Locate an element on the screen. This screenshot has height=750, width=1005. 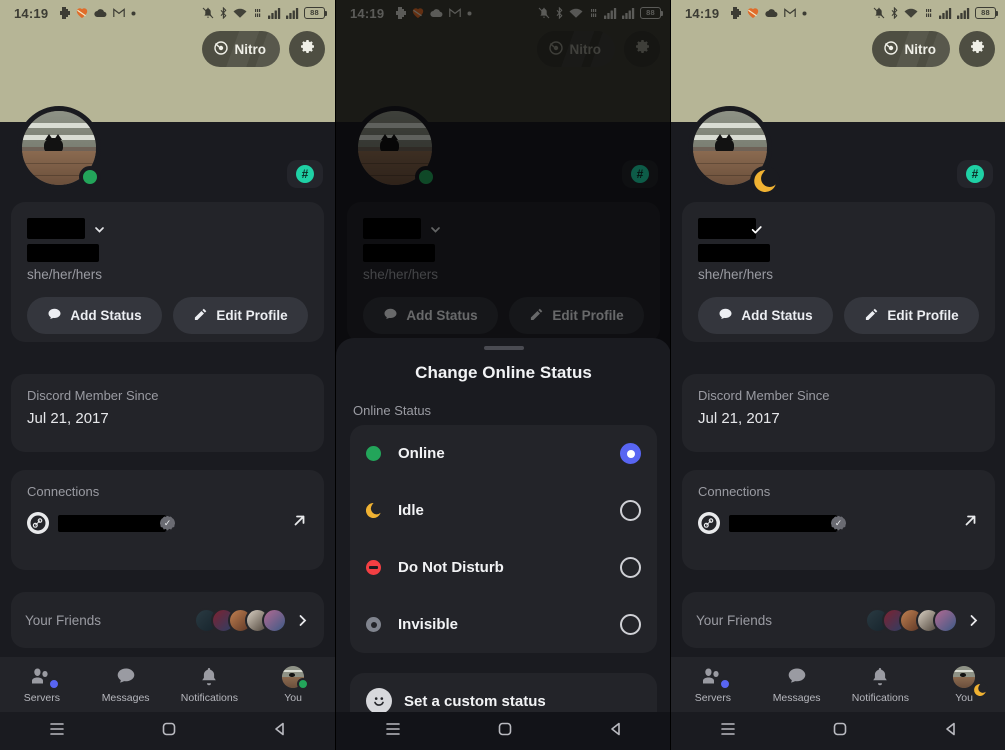
radio-invisible is located at coordinates (630, 624).